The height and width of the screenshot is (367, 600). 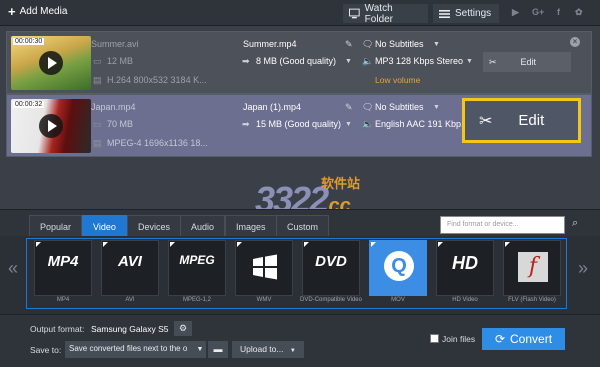 I want to click on windows-icon, so click(x=265, y=267).